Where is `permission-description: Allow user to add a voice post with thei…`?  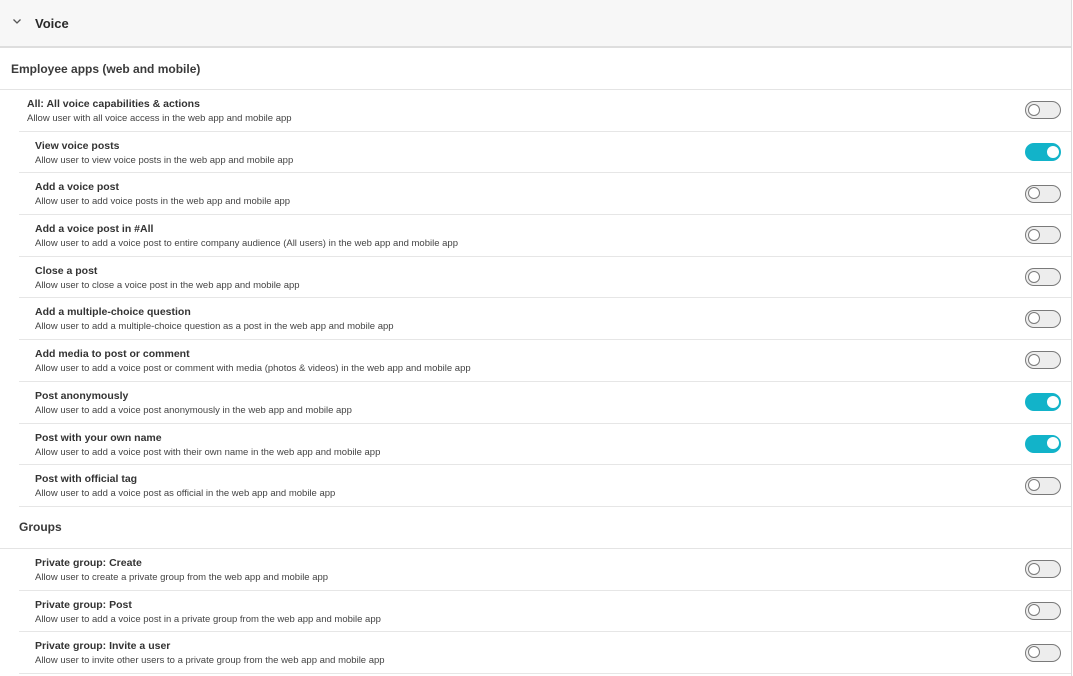 permission-description: Allow user to add a voice post with thei… is located at coordinates (208, 452).